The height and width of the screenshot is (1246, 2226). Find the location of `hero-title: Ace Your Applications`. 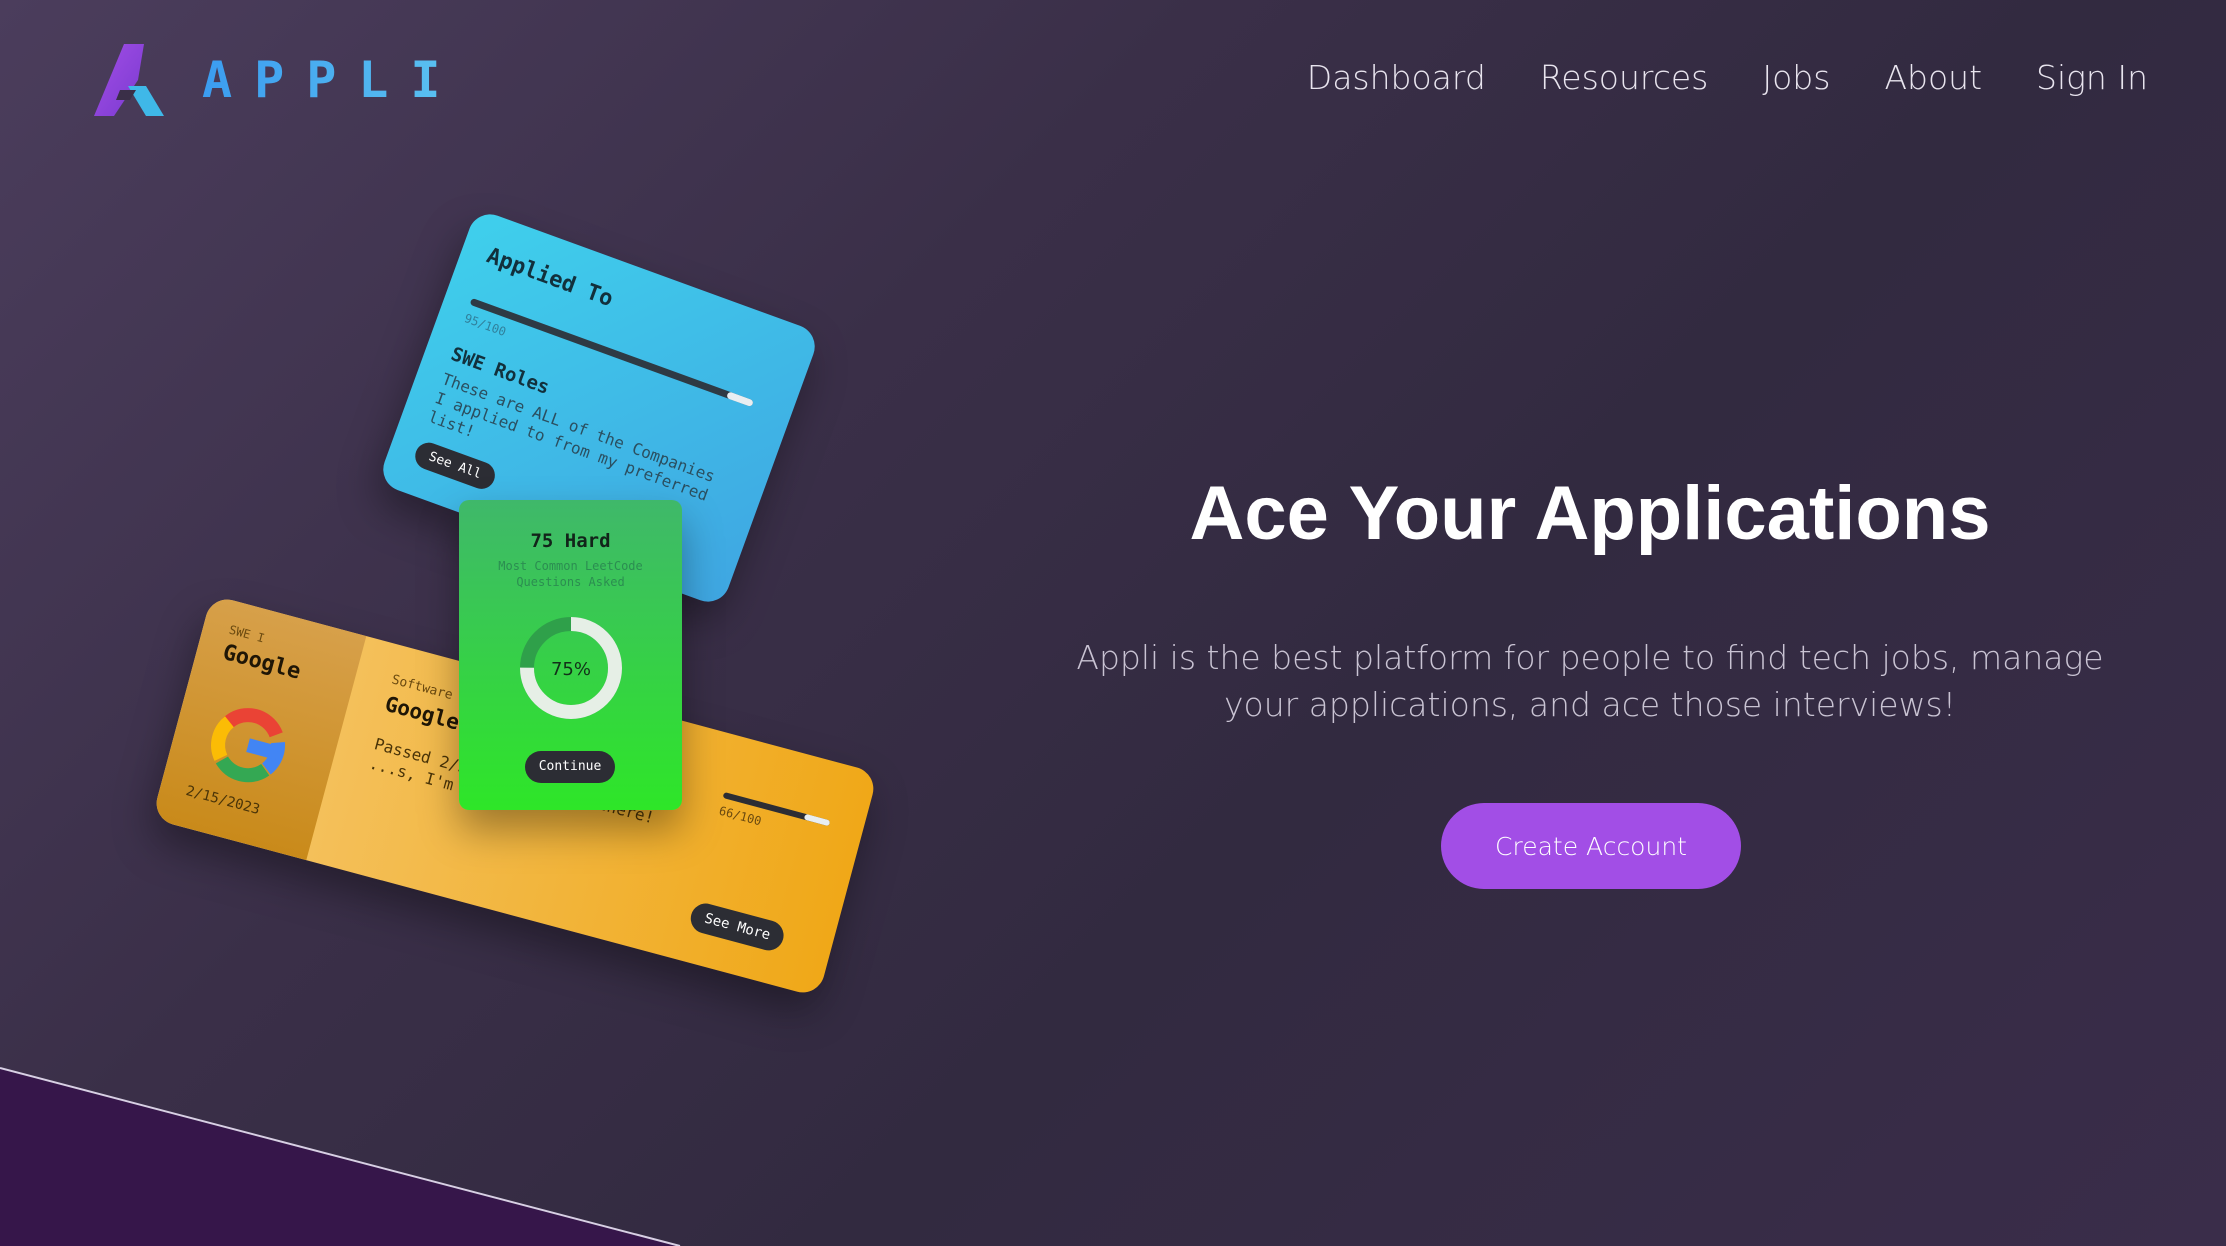

hero-title: Ace Your Applications is located at coordinates (1590, 513).